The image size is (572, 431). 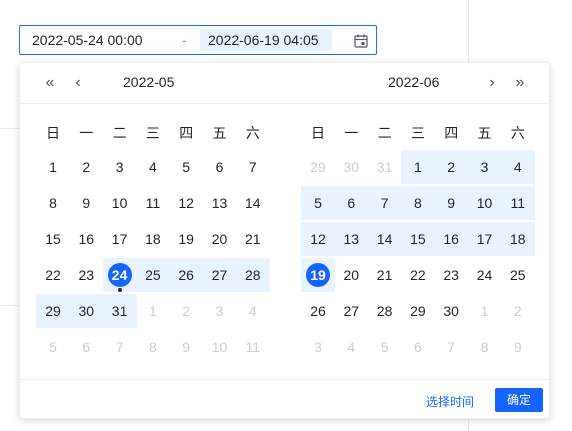 What do you see at coordinates (361, 41) in the screenshot?
I see `calendar-icon` at bounding box center [361, 41].